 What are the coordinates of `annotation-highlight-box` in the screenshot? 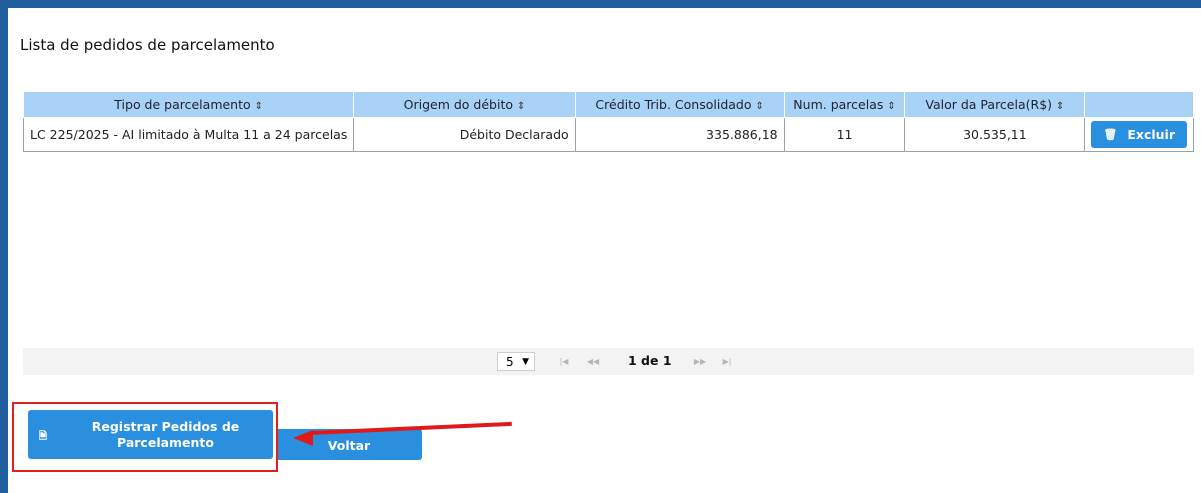 It's located at (145, 437).